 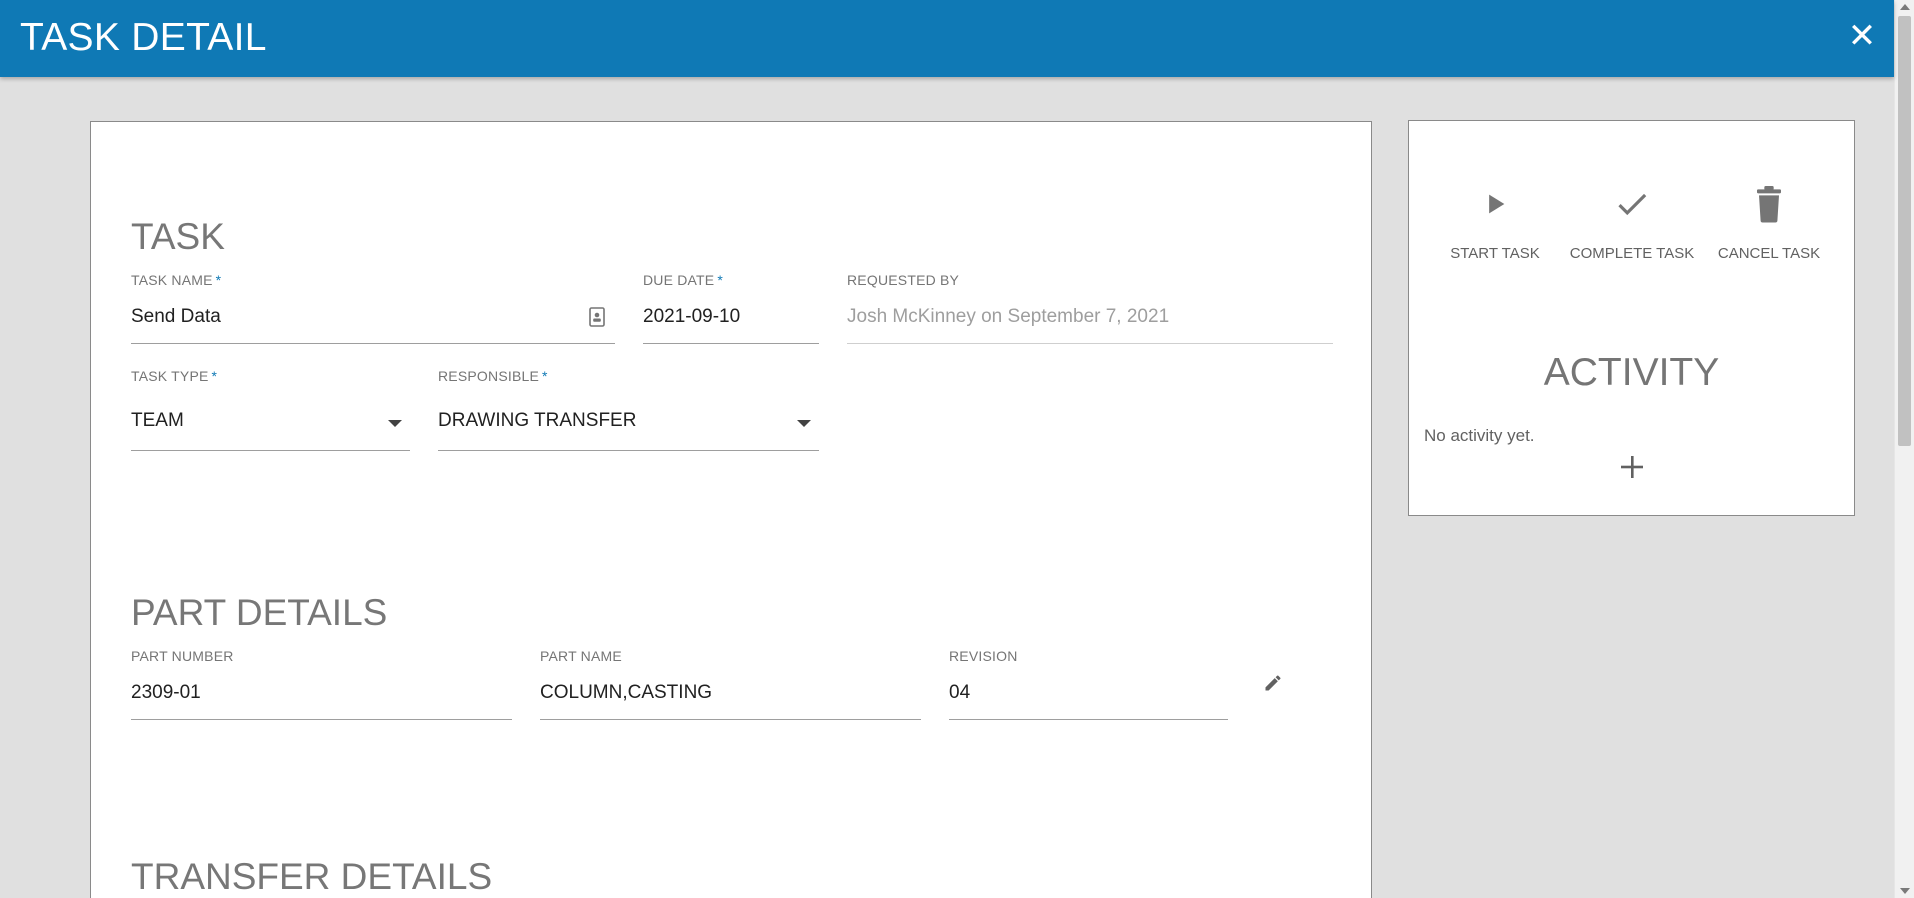 I want to click on trash-icon, so click(x=1769, y=204).